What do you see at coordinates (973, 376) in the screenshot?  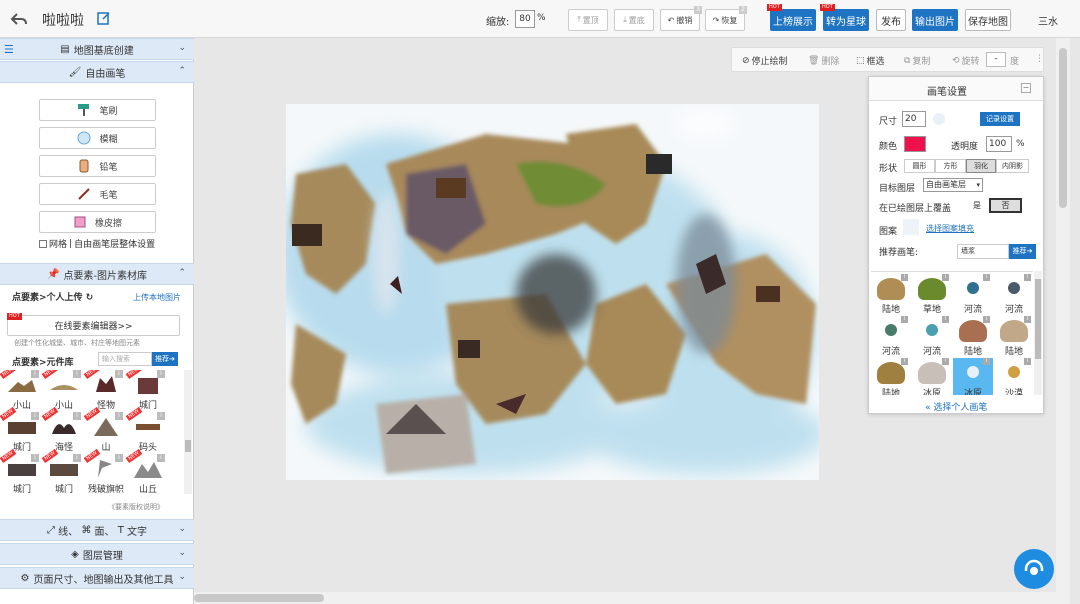 I see `brush-swatch-selected: i 冰原` at bounding box center [973, 376].